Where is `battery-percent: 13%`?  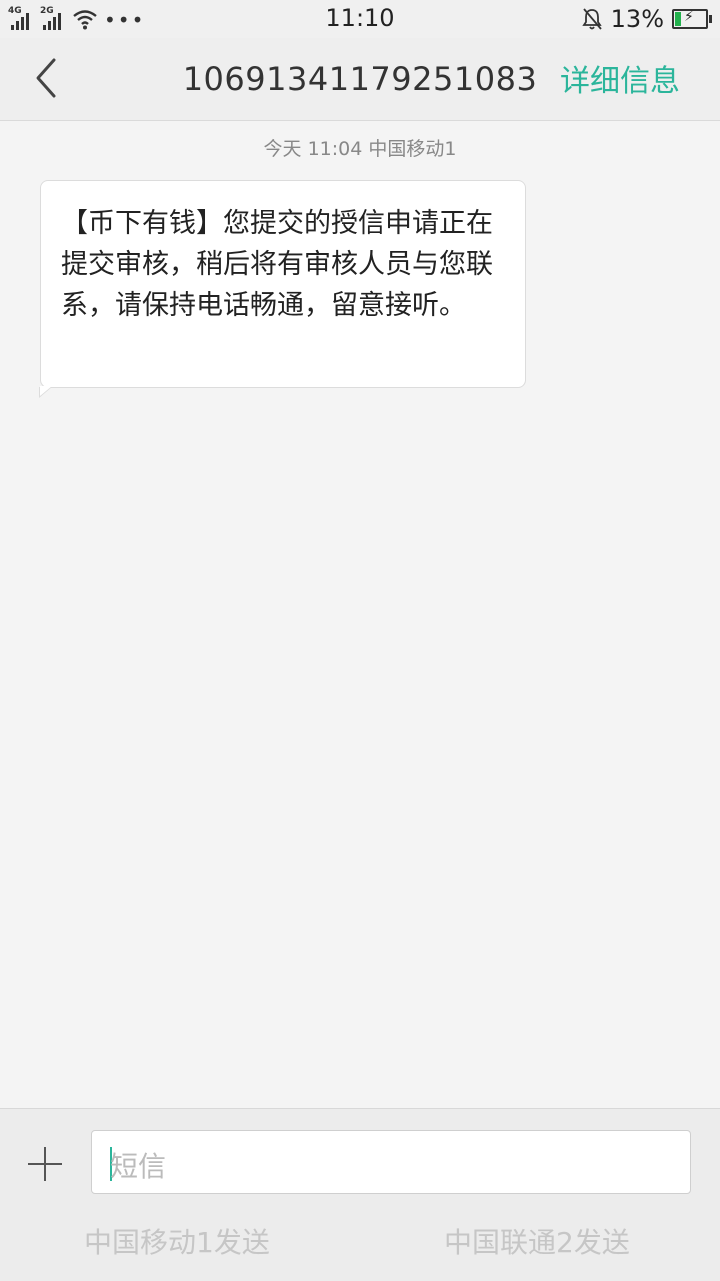
battery-percent: 13% is located at coordinates (637, 19).